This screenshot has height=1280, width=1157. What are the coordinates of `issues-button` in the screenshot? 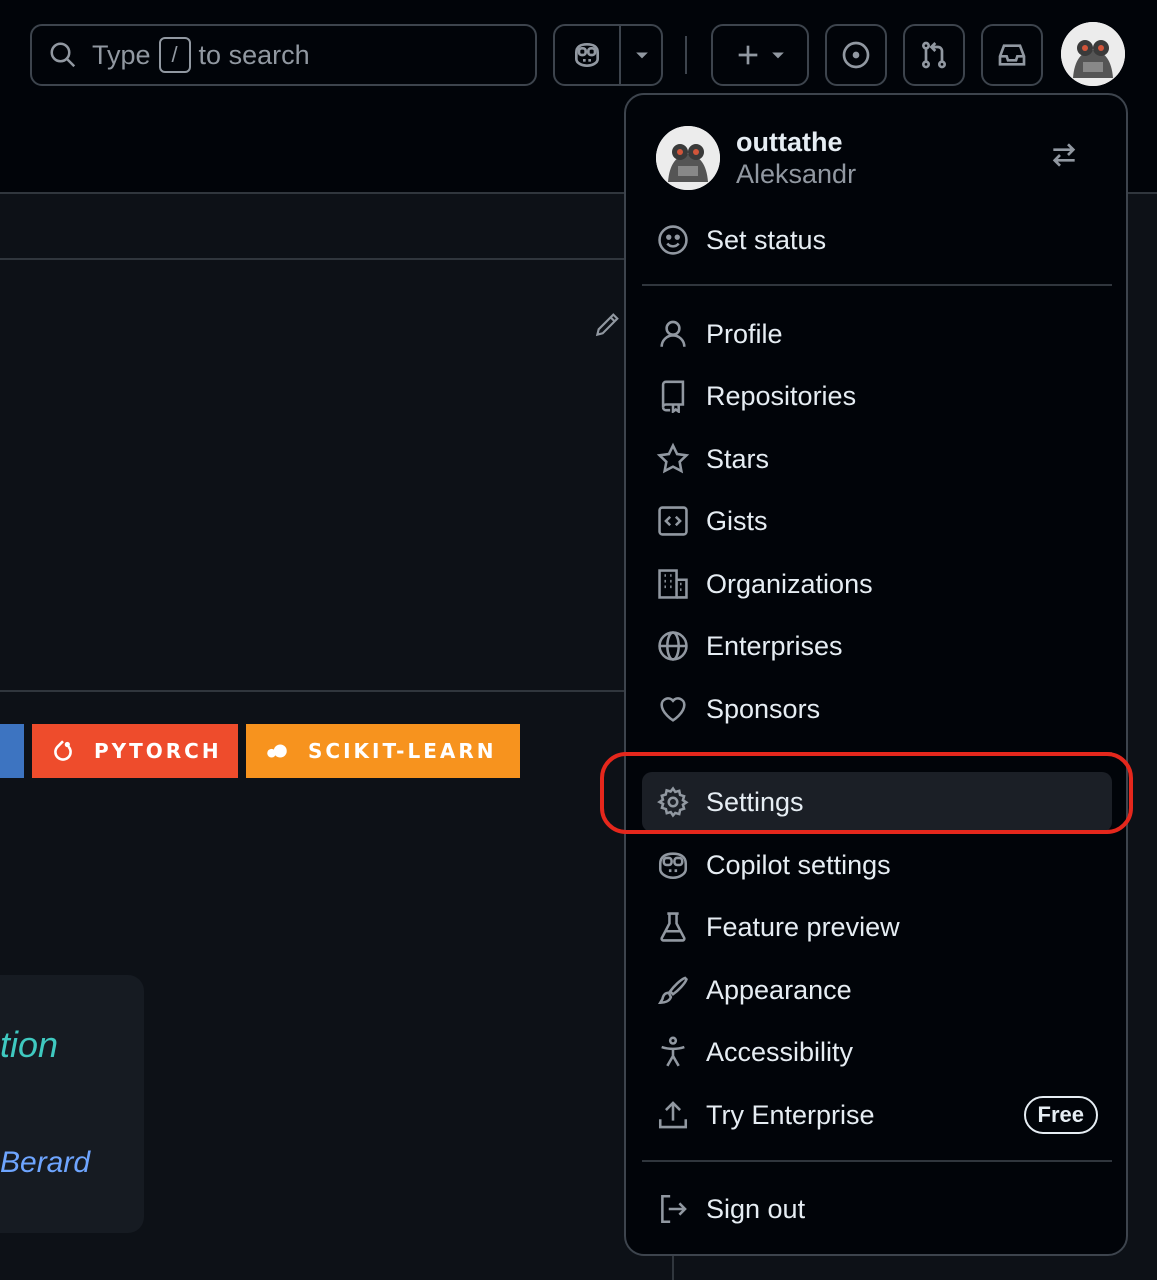 It's located at (856, 55).